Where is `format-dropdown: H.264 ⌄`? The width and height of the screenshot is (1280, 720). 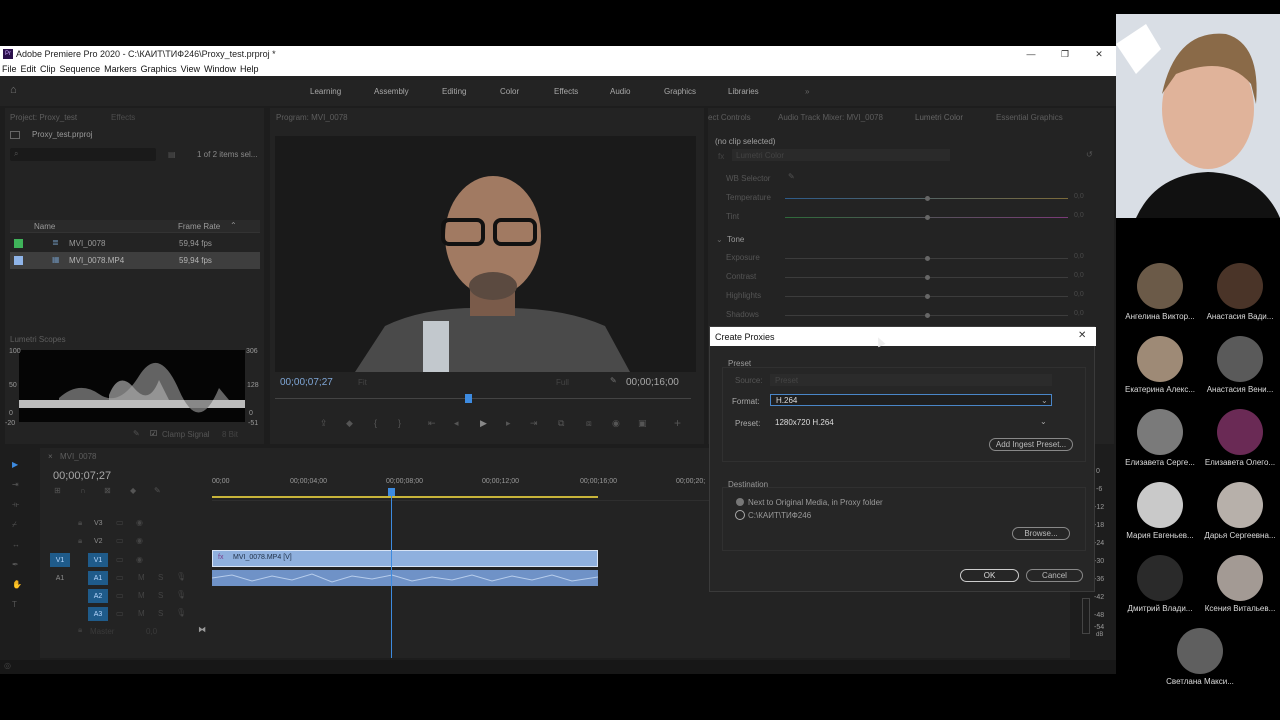
format-dropdown: H.264 ⌄ is located at coordinates (911, 400).